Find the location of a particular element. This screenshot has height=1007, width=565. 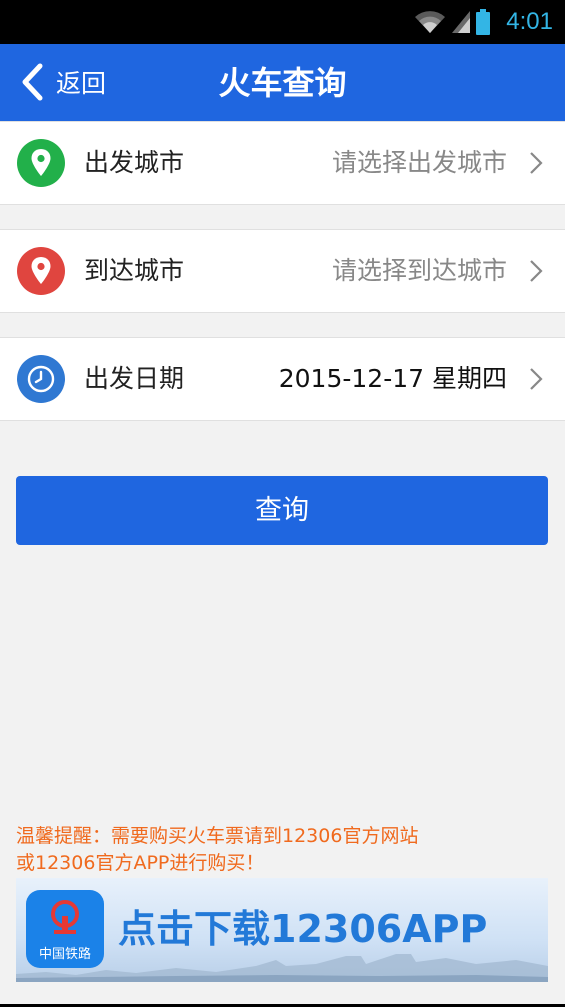

departure-date-value: 2015-12-17 星期四 is located at coordinates (392, 378).